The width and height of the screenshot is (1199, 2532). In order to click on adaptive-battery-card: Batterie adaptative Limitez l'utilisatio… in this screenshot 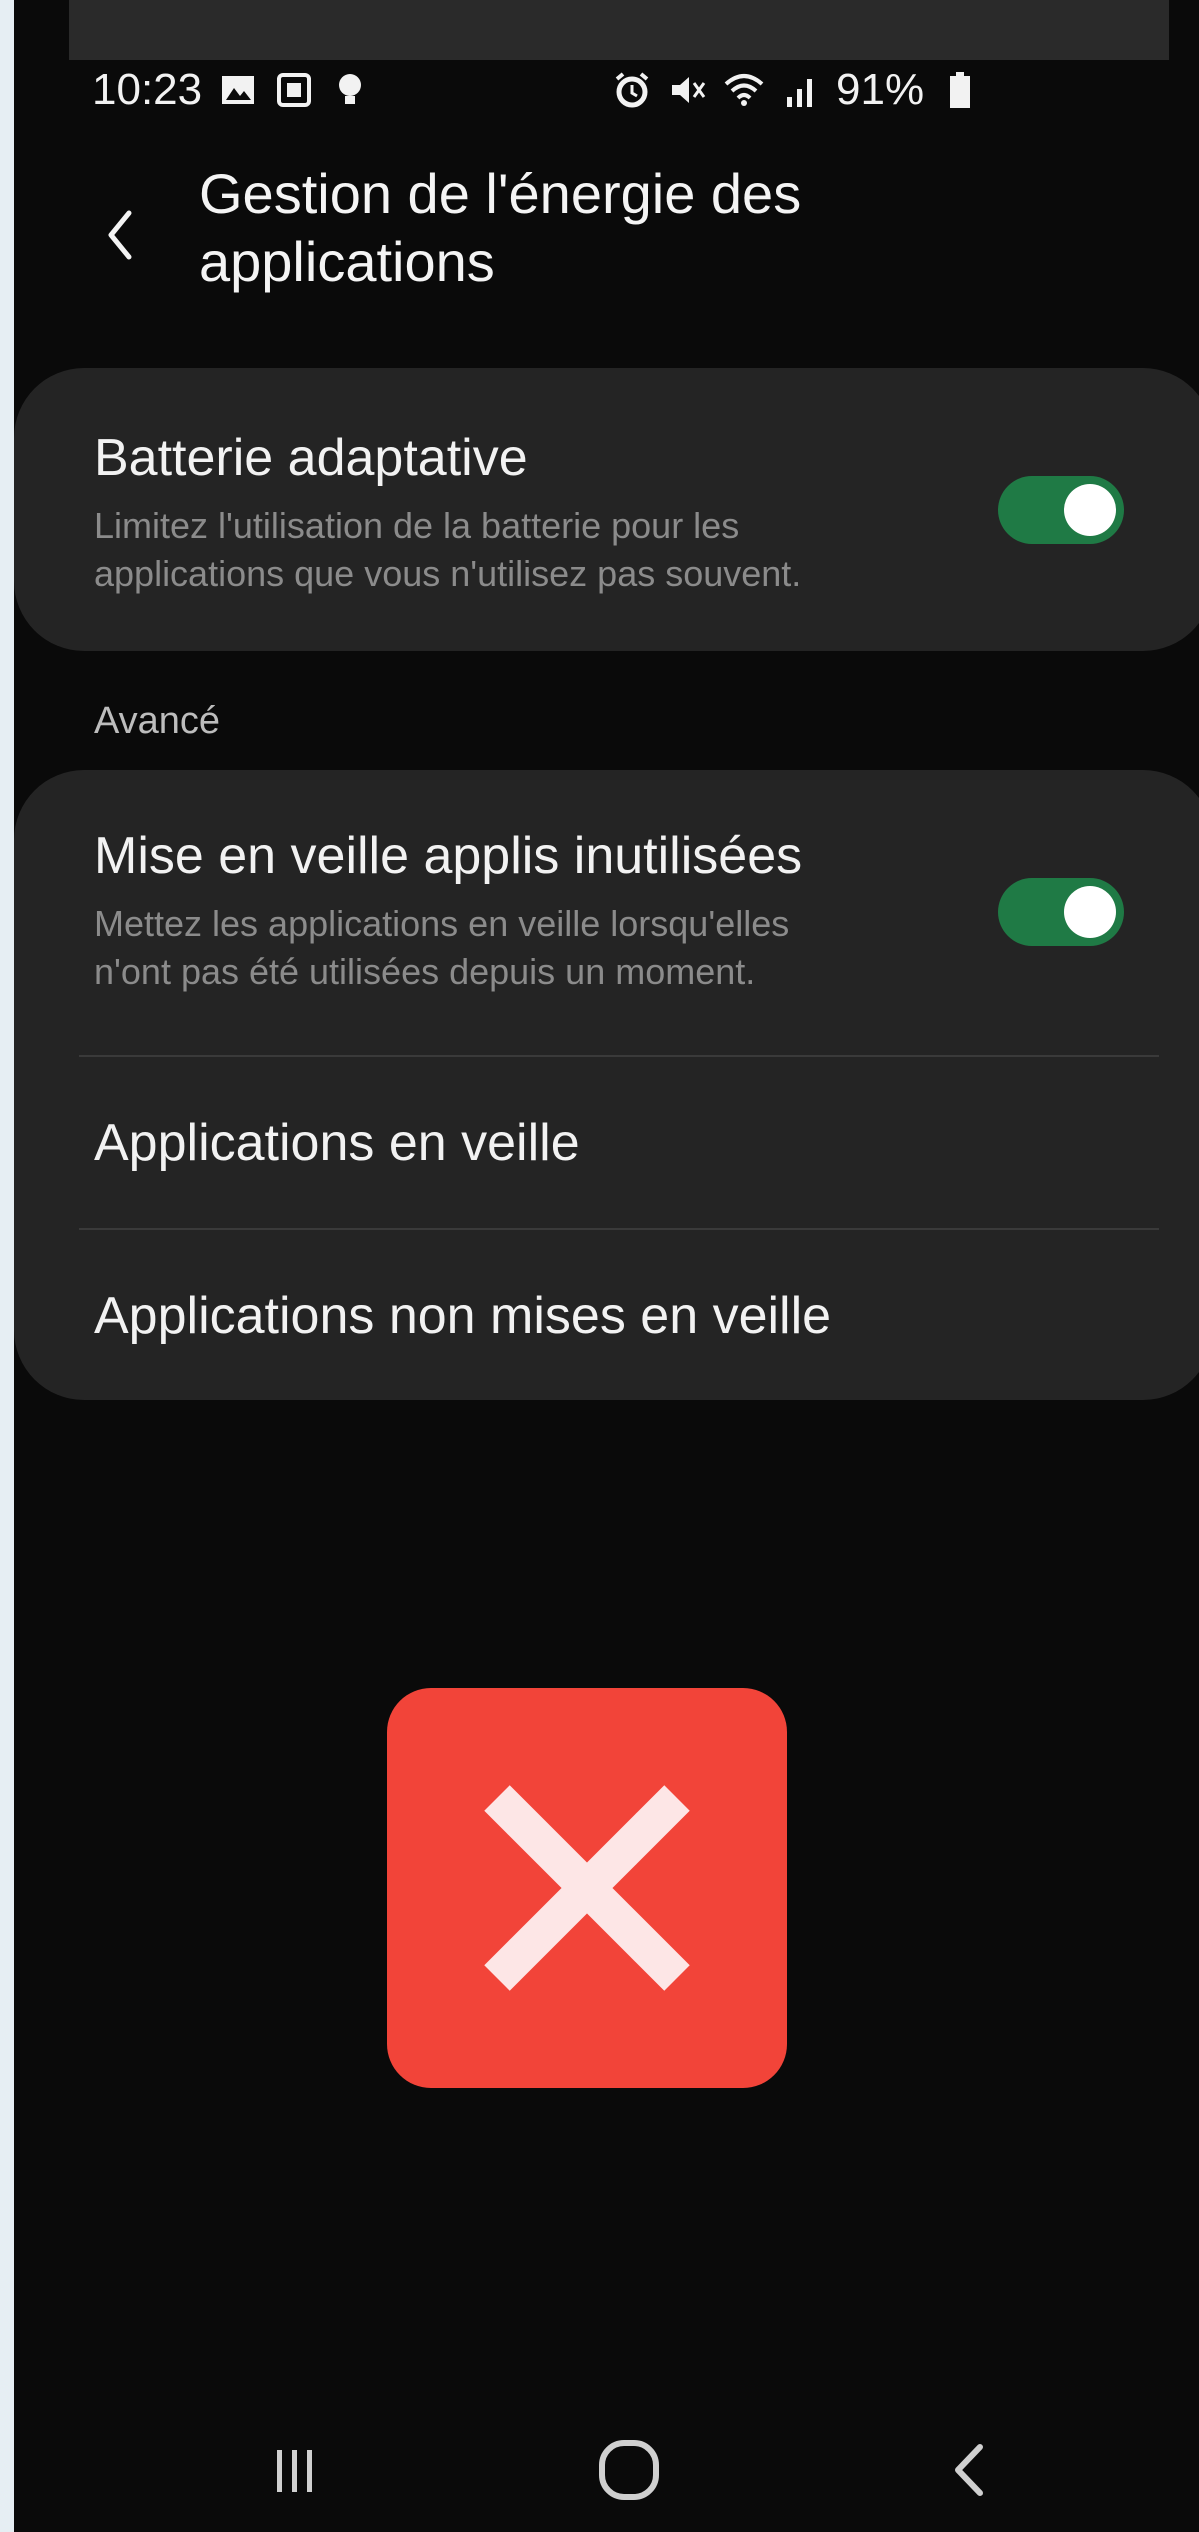, I will do `click(606, 509)`.